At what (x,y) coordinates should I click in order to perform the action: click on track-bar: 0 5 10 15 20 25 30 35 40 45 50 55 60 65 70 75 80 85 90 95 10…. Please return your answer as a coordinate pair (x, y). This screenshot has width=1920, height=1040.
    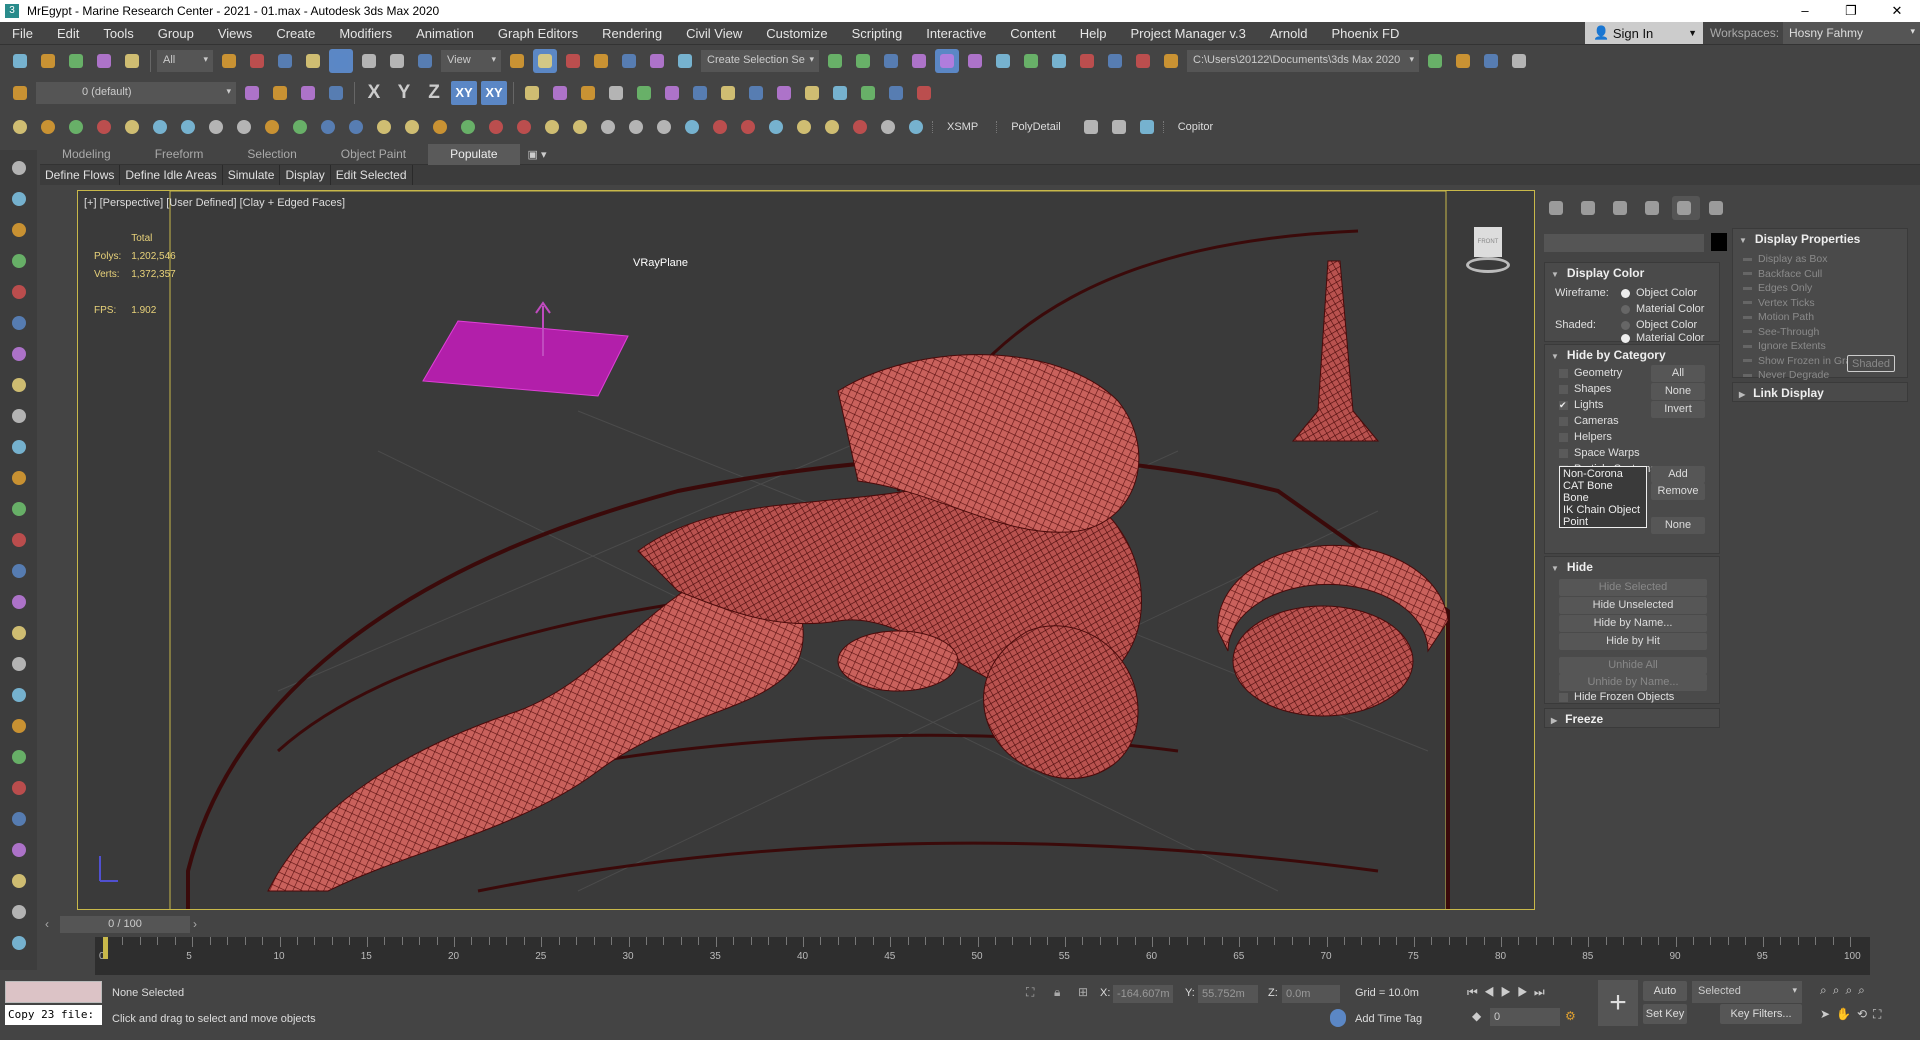
    Looking at the image, I should click on (982, 956).